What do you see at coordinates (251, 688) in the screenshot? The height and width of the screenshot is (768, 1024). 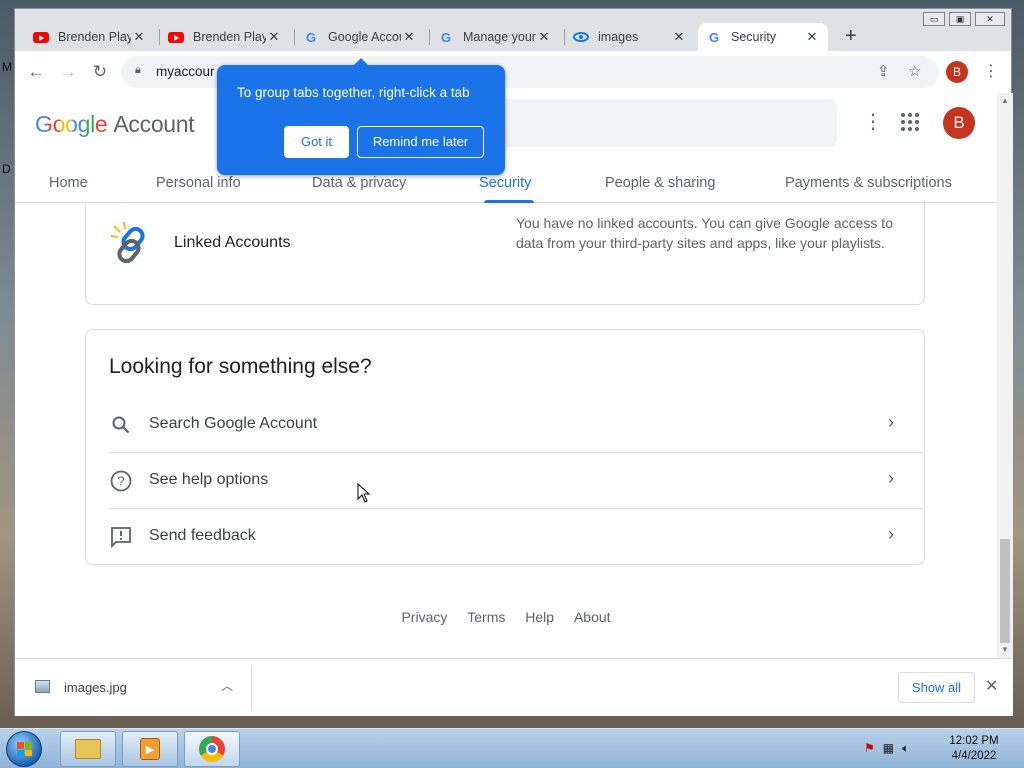 I see `divider` at bounding box center [251, 688].